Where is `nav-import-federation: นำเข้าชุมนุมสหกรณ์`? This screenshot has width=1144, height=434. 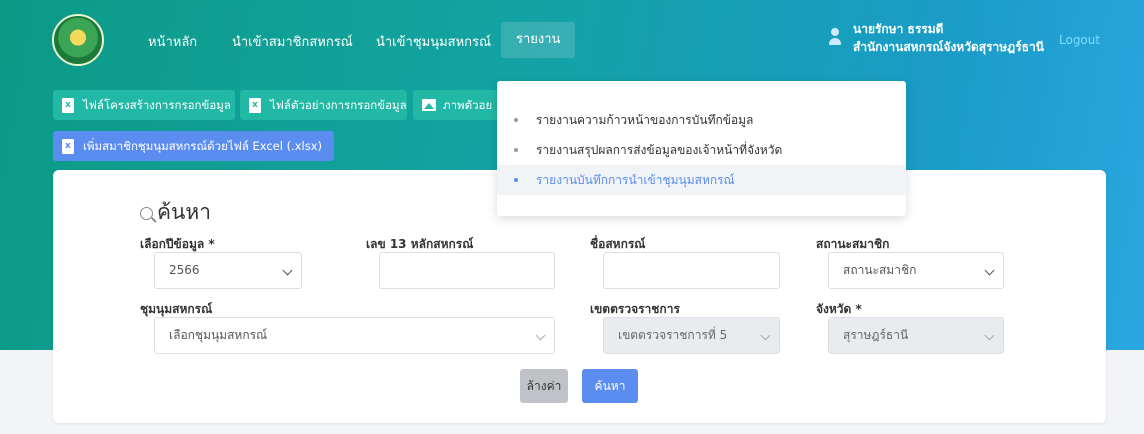 nav-import-federation: นำเข้าชุมนุมสหกรณ์ is located at coordinates (433, 41).